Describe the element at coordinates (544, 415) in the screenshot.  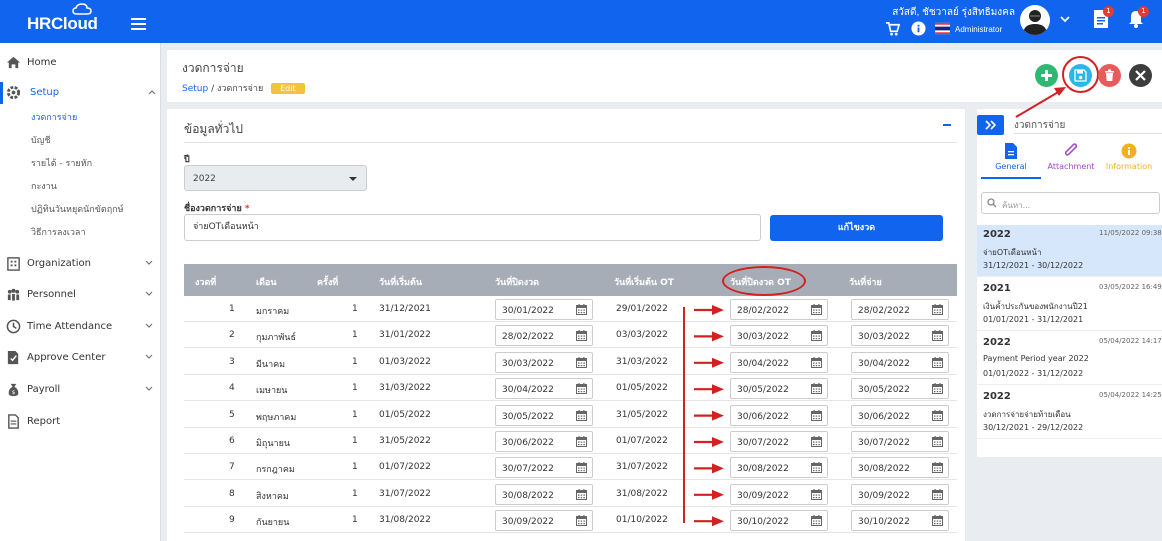
I see `close-date-input: 30/05/2022` at that location.